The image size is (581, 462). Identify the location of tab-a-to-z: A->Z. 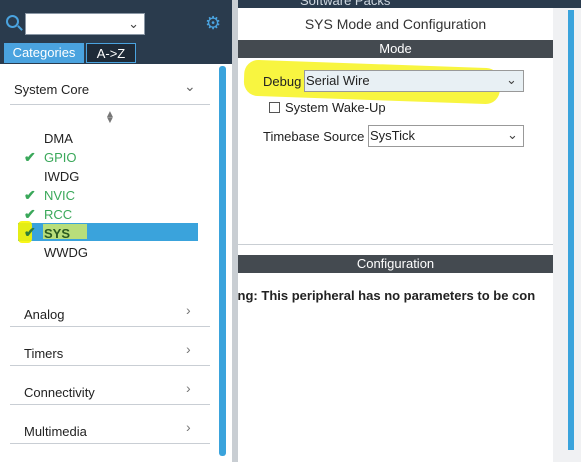
(111, 53).